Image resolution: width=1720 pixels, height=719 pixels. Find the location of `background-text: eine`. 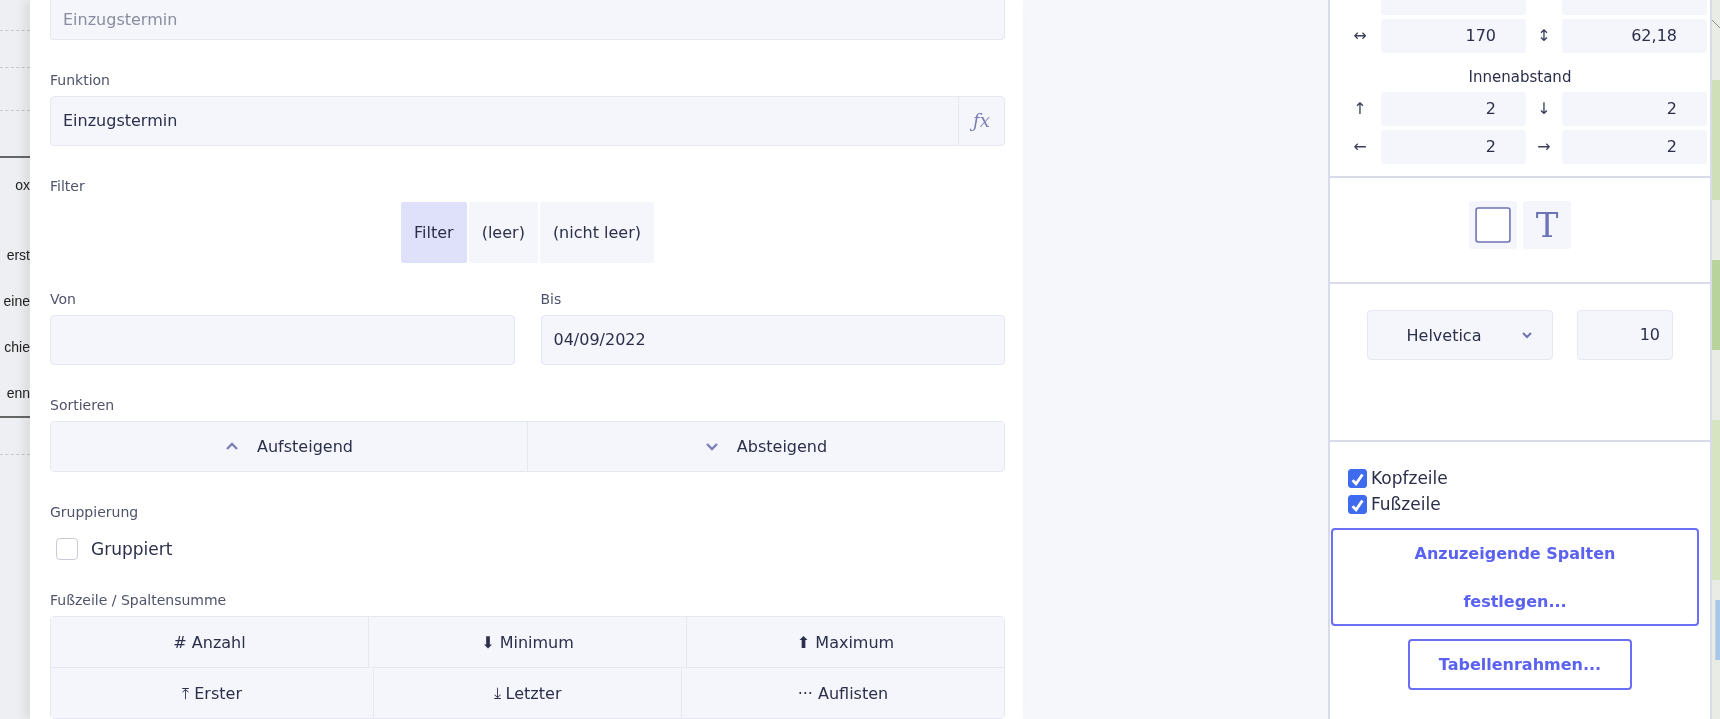

background-text: eine is located at coordinates (16, 301).